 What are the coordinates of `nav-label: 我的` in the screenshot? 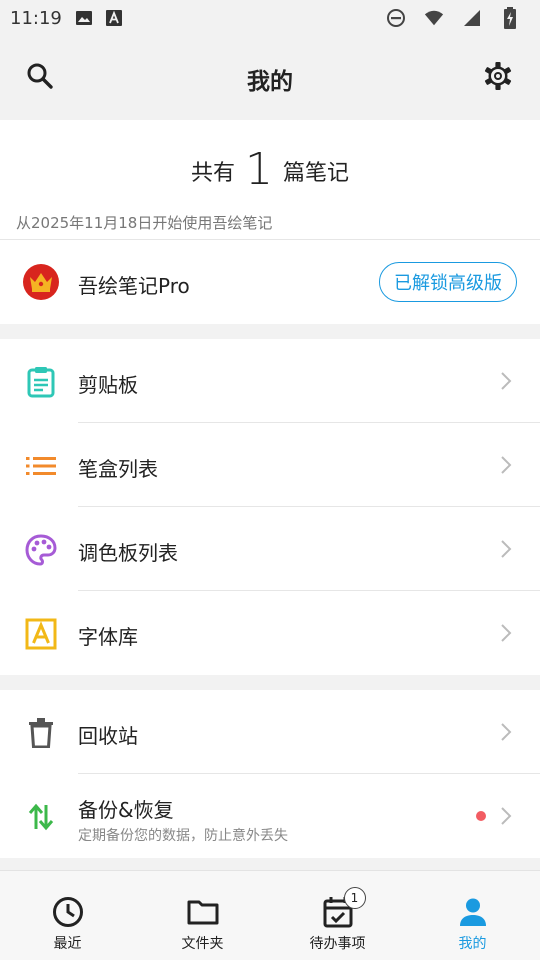 It's located at (472, 944).